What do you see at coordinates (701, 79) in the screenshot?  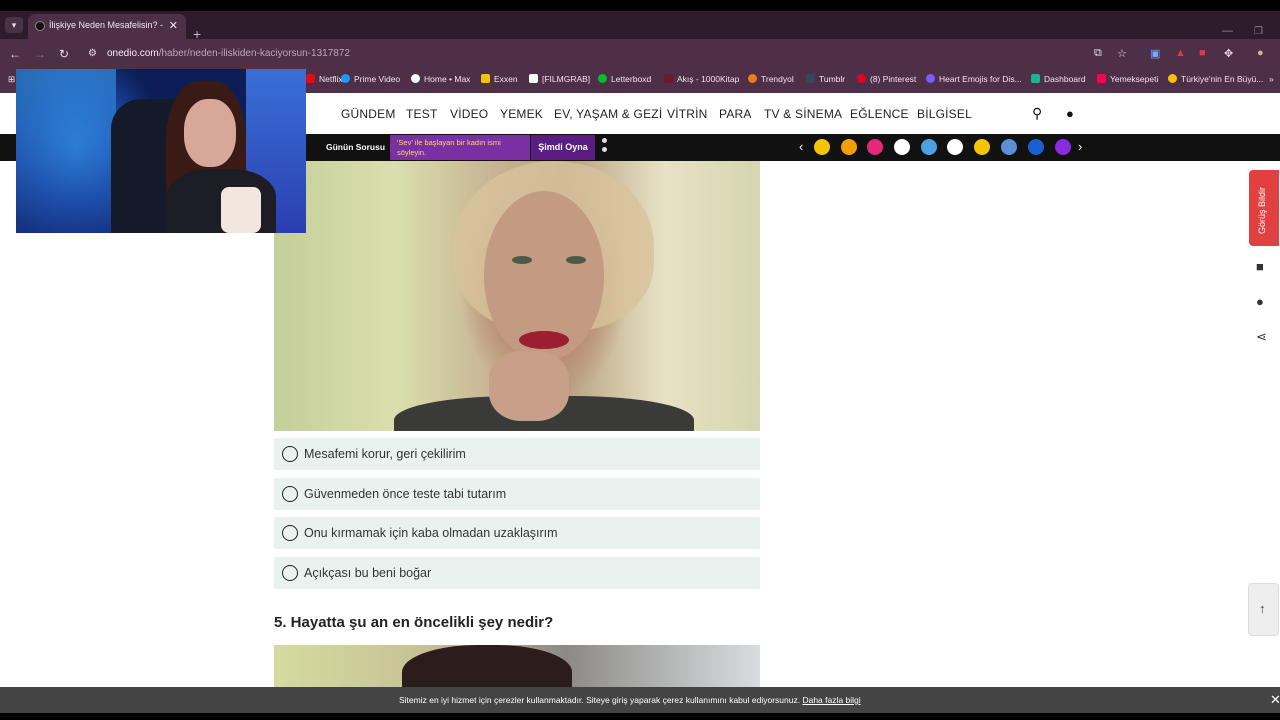 I see `bookmark-1000kitap: Akış - 1000Kitap` at bounding box center [701, 79].